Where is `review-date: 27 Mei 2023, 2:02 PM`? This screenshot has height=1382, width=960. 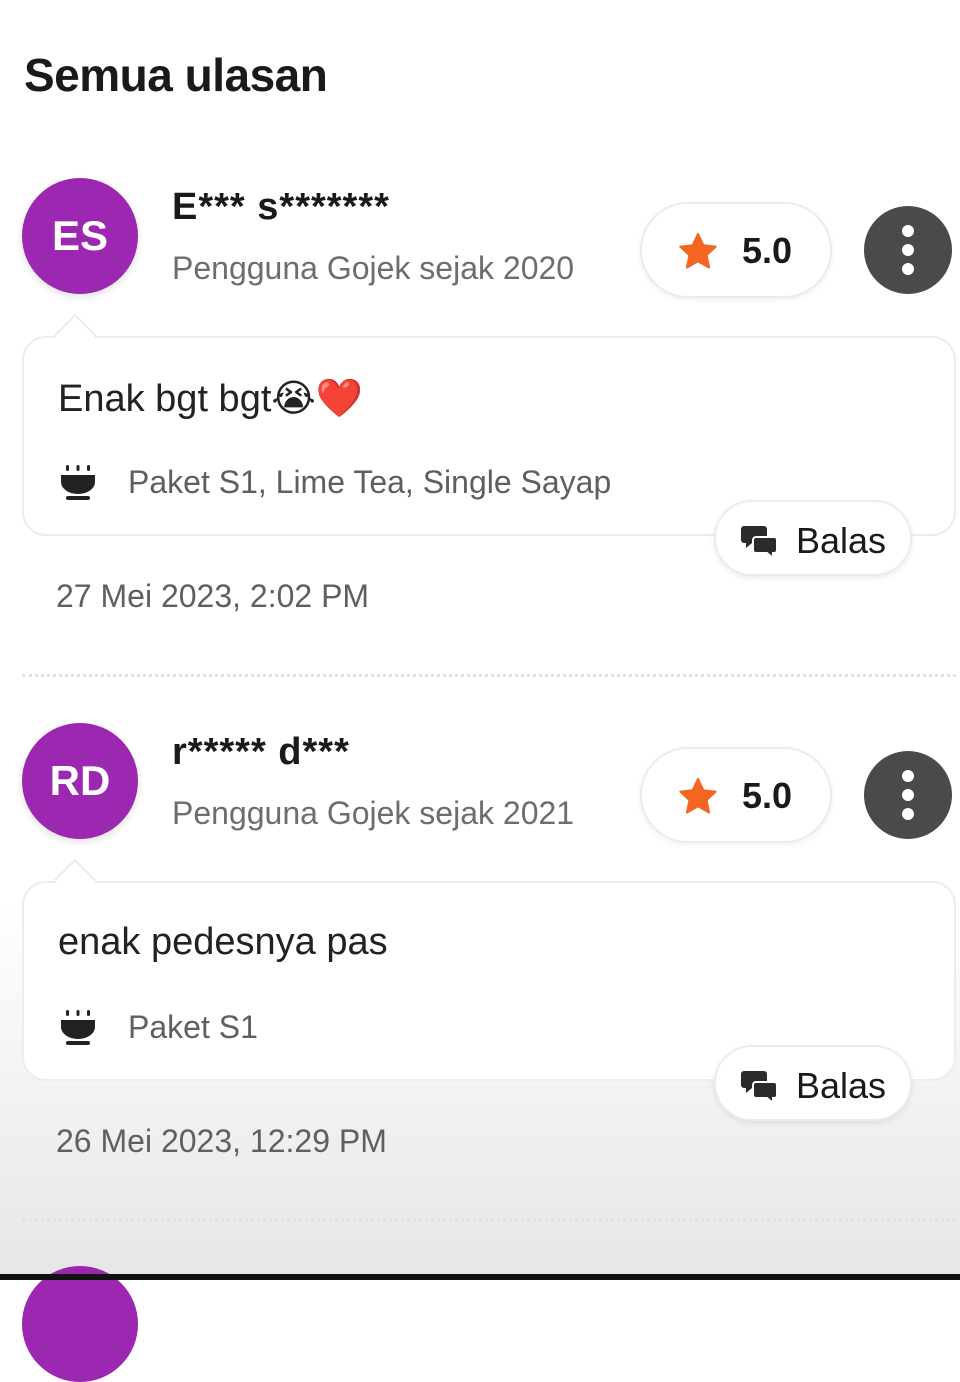 review-date: 27 Mei 2023, 2:02 PM is located at coordinates (213, 596).